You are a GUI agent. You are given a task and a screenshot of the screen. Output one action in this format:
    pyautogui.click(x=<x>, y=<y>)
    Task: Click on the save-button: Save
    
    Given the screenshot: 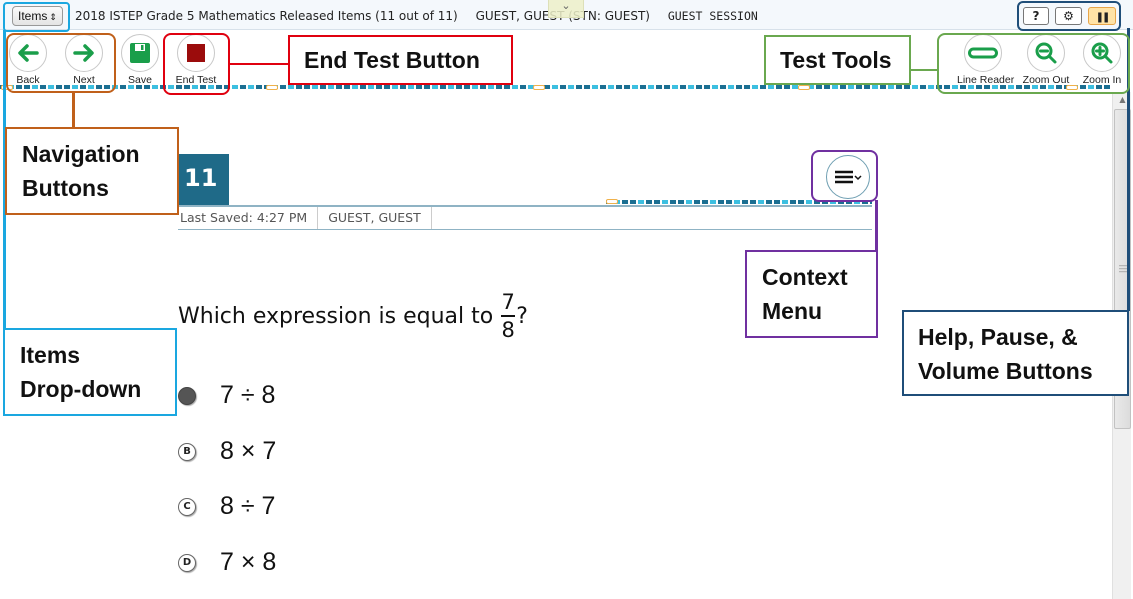 What is the action you would take?
    pyautogui.click(x=140, y=60)
    